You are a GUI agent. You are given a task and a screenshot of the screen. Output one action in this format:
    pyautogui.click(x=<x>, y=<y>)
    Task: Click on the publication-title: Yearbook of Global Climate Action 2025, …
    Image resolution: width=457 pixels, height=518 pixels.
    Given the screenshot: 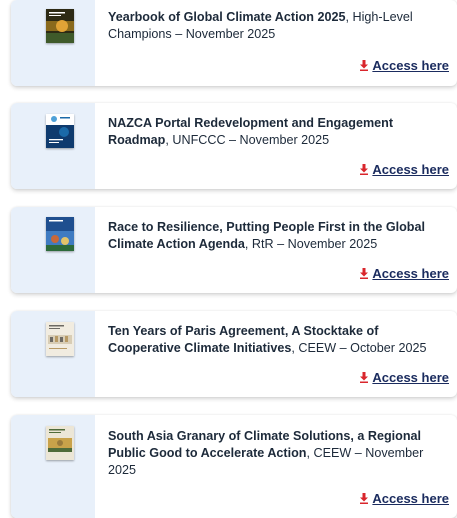 What is the action you would take?
    pyautogui.click(x=278, y=26)
    